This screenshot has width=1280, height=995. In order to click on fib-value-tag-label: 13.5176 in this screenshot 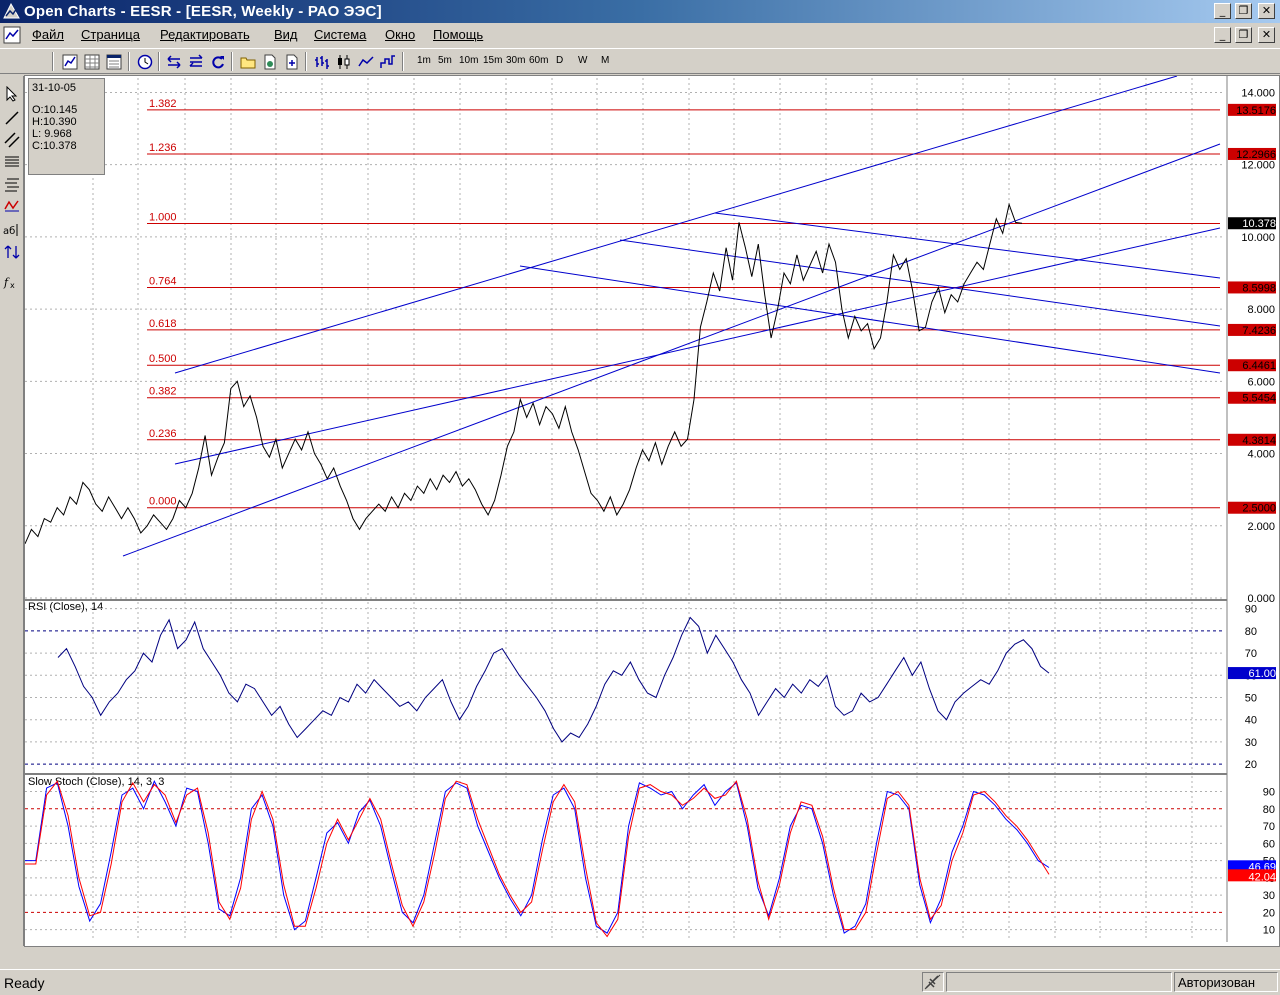, I will do `click(1256, 111)`.